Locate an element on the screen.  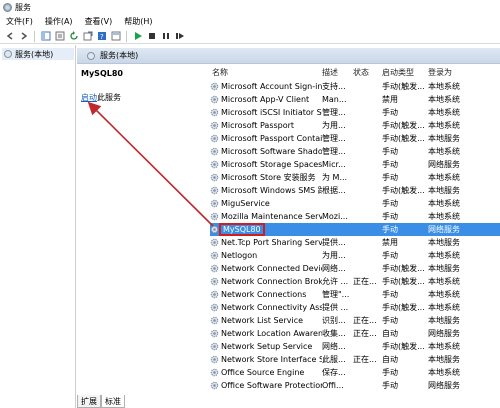
title-bar: 服务 is located at coordinates (250, 7).